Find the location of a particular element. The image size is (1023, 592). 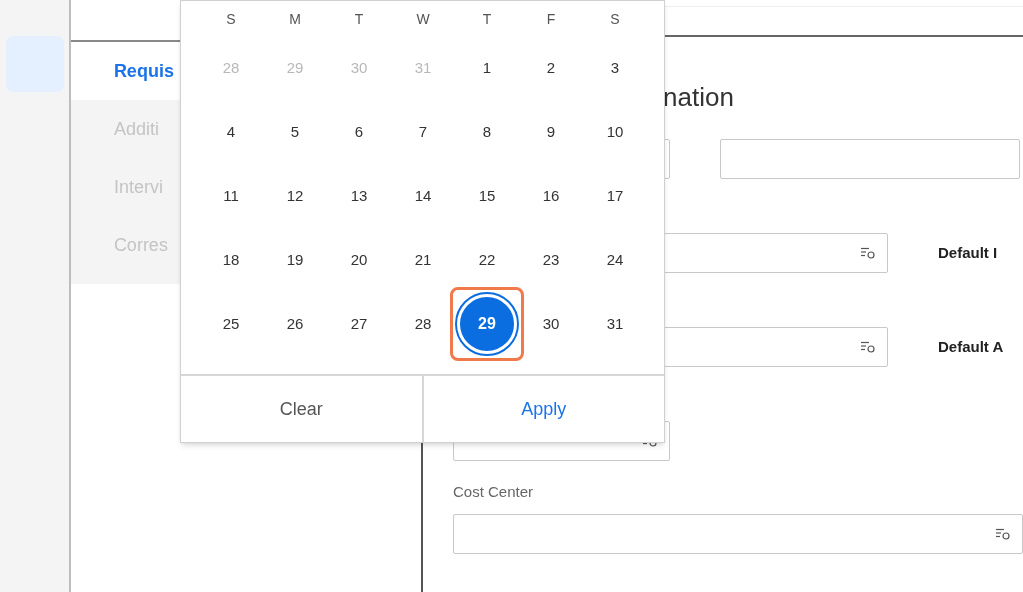

calendar-day: 15 is located at coordinates (487, 196).